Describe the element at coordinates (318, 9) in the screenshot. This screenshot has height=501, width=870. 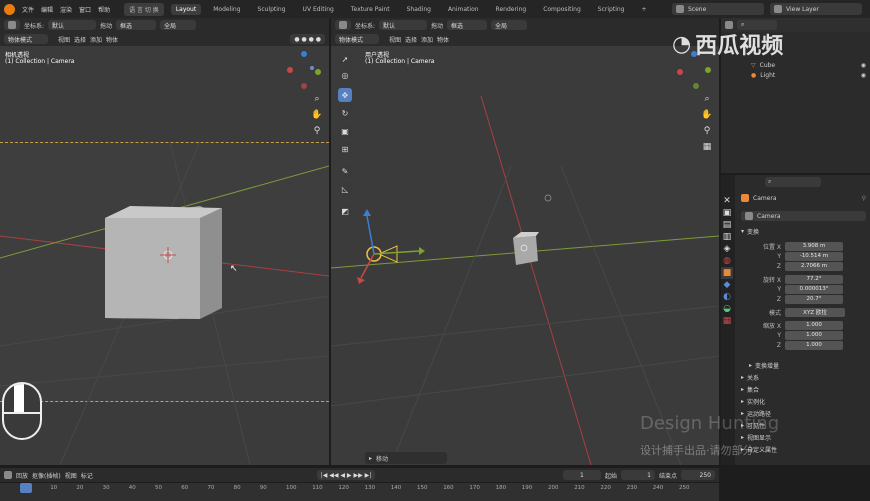
I see `tab-uv-editing: UV Editing` at that location.